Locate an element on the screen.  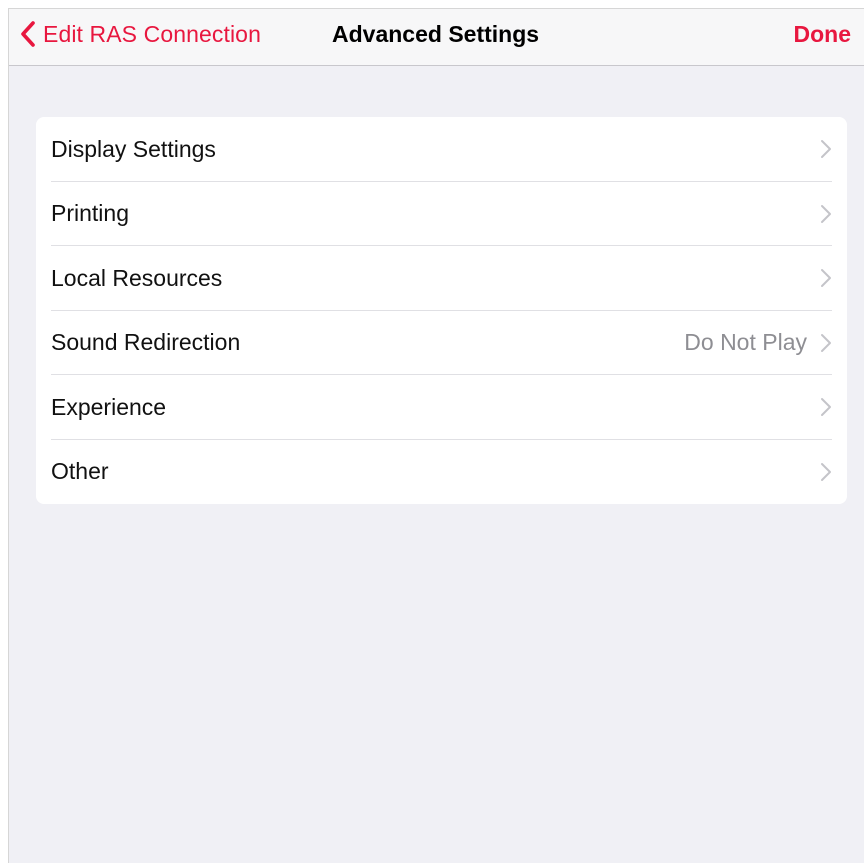
settings-row-display-settings: Display Settings is located at coordinates (441, 149).